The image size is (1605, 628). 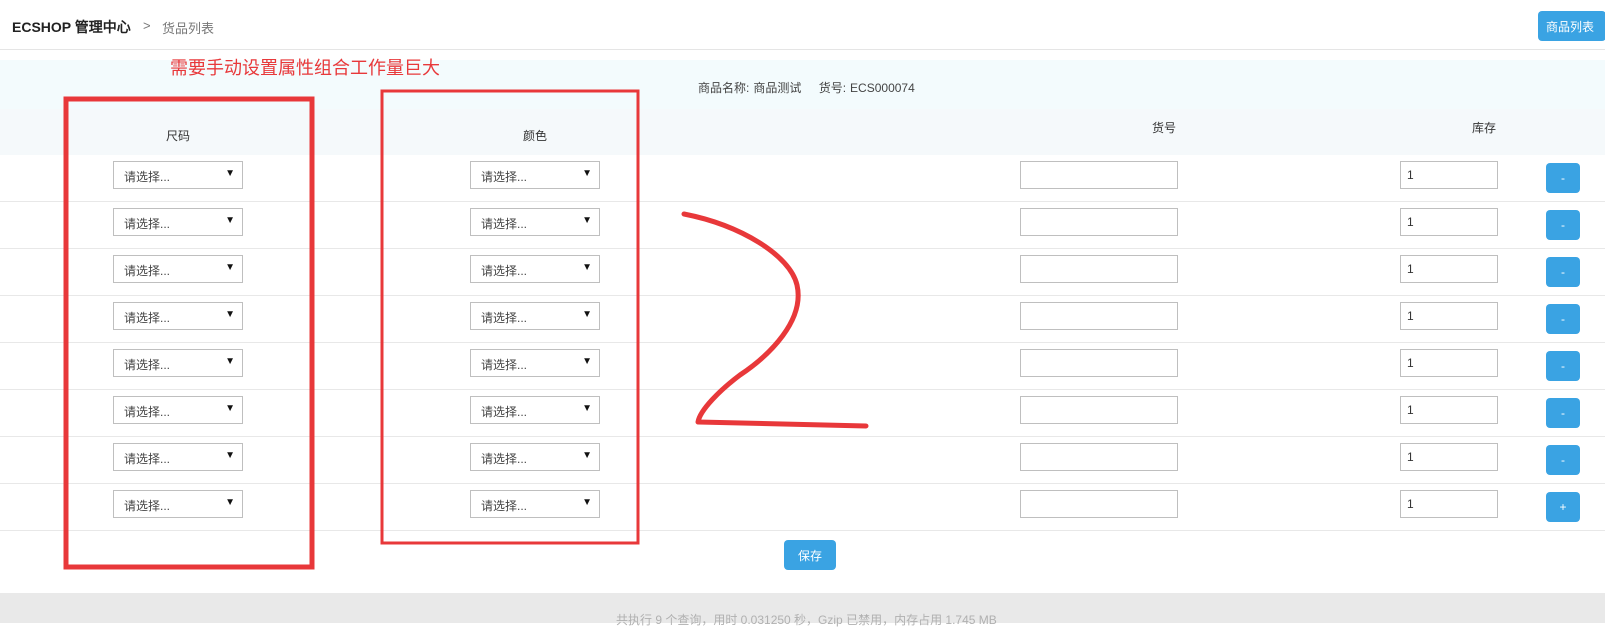 I want to click on product-name-label: 商品名称:, so click(x=724, y=88).